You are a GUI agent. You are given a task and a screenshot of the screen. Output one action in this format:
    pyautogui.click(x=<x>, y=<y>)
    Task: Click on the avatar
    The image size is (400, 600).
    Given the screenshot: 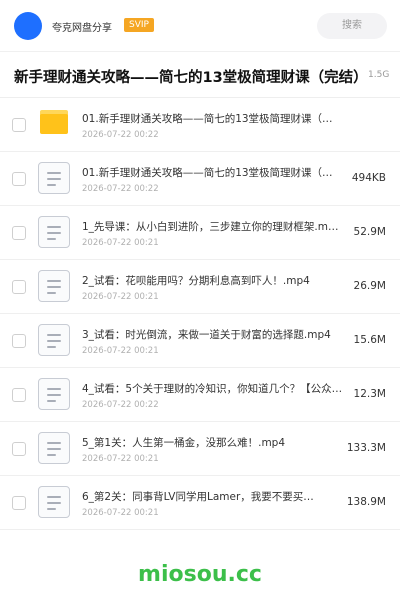 What is the action you would take?
    pyautogui.click(x=28, y=26)
    